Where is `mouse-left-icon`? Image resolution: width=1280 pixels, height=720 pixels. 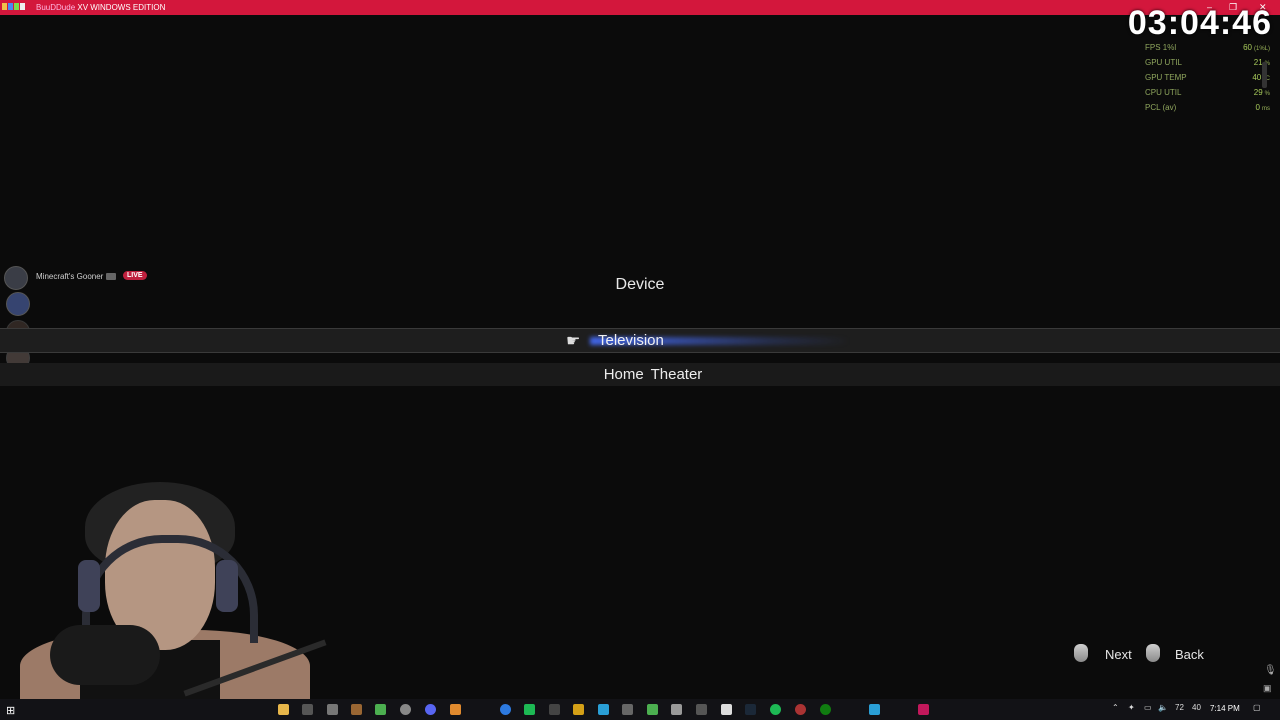
mouse-left-icon is located at coordinates (1081, 653).